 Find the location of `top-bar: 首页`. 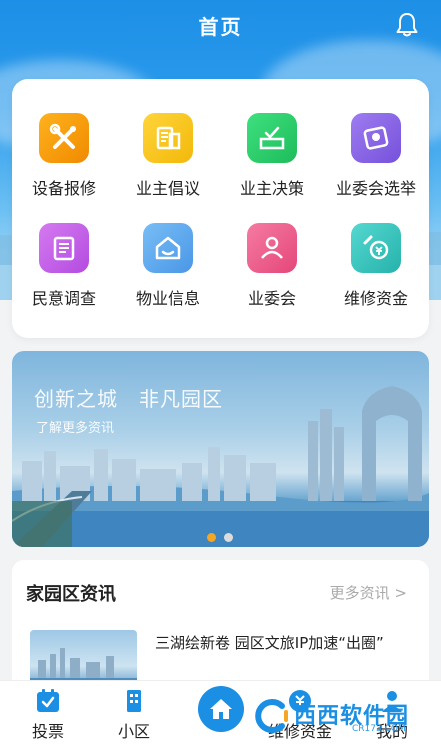

top-bar: 首页 is located at coordinates (220, 25).